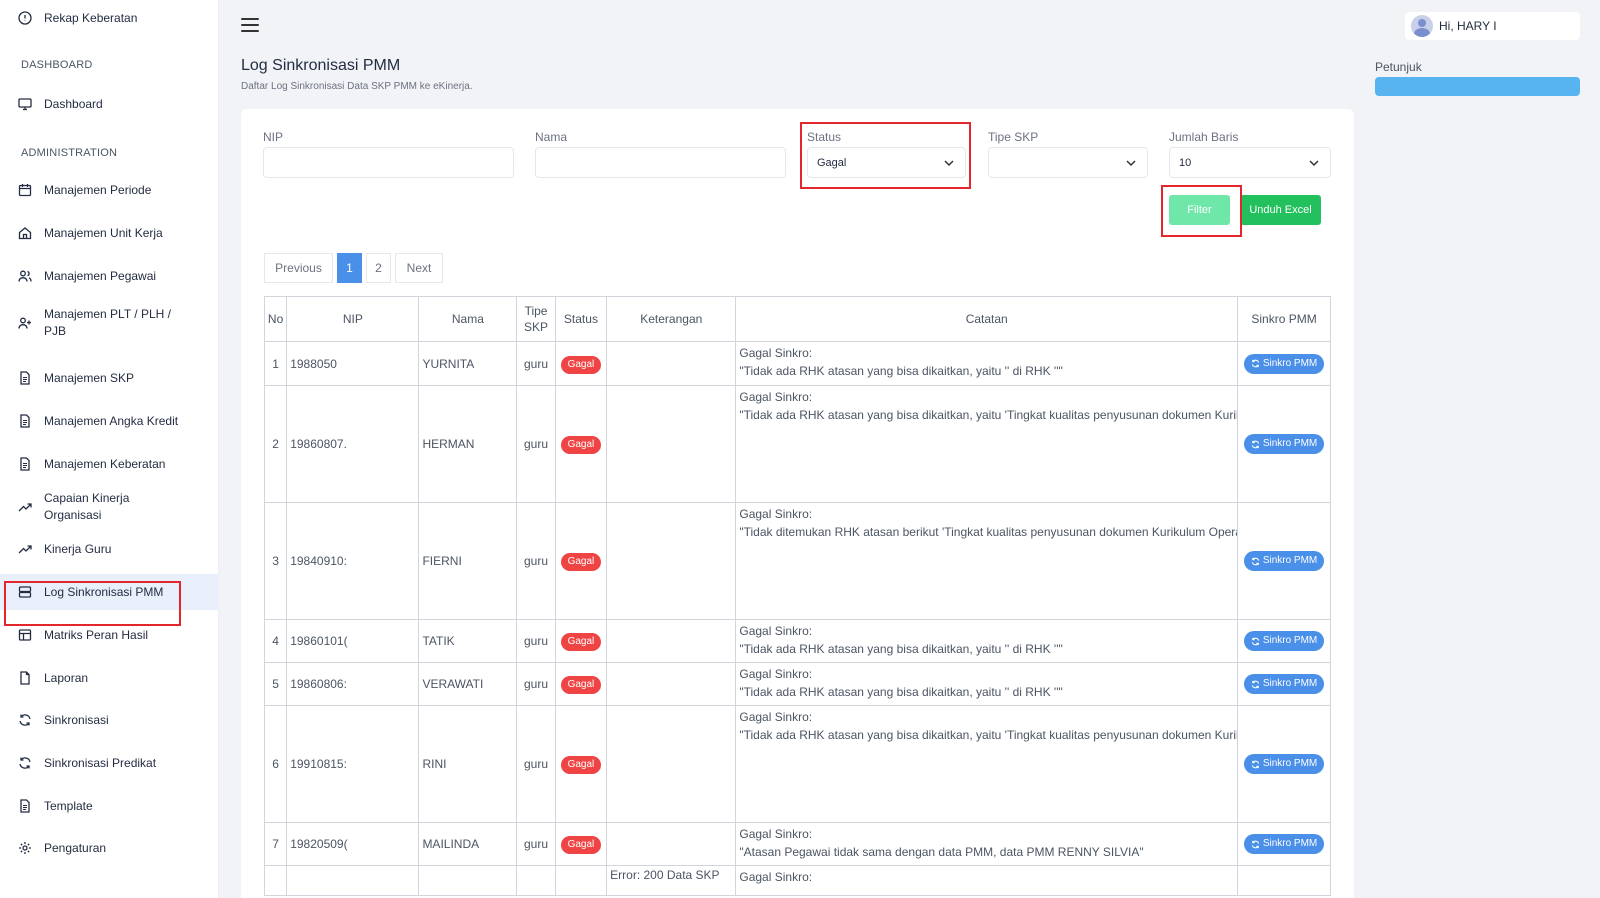  What do you see at coordinates (275, 684) in the screenshot?
I see `cell-no: 5` at bounding box center [275, 684].